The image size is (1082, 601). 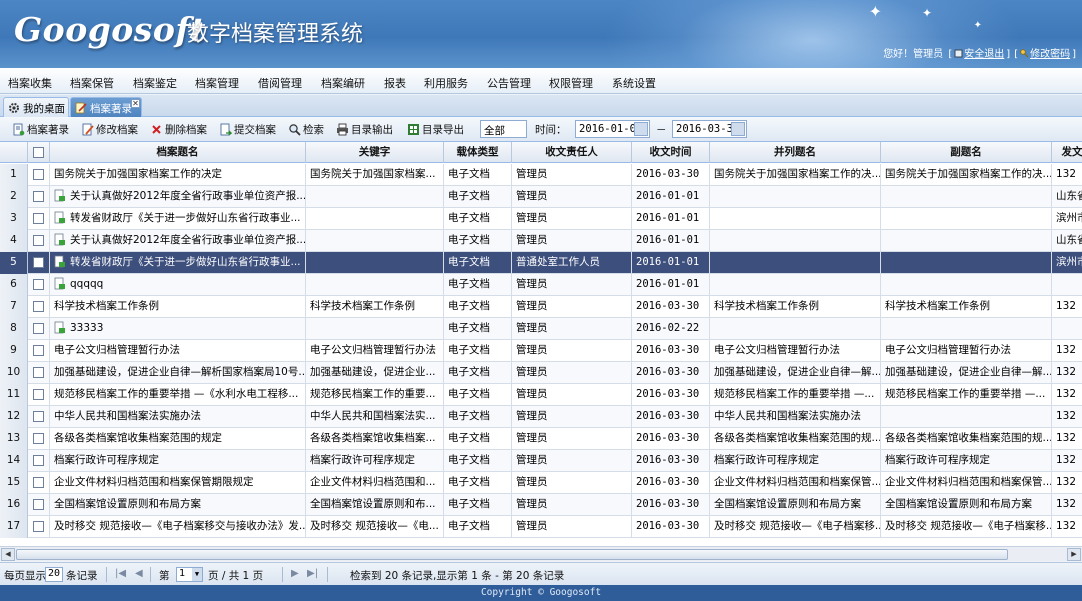 I want to click on logout-link: 安全退出, so click(x=984, y=54).